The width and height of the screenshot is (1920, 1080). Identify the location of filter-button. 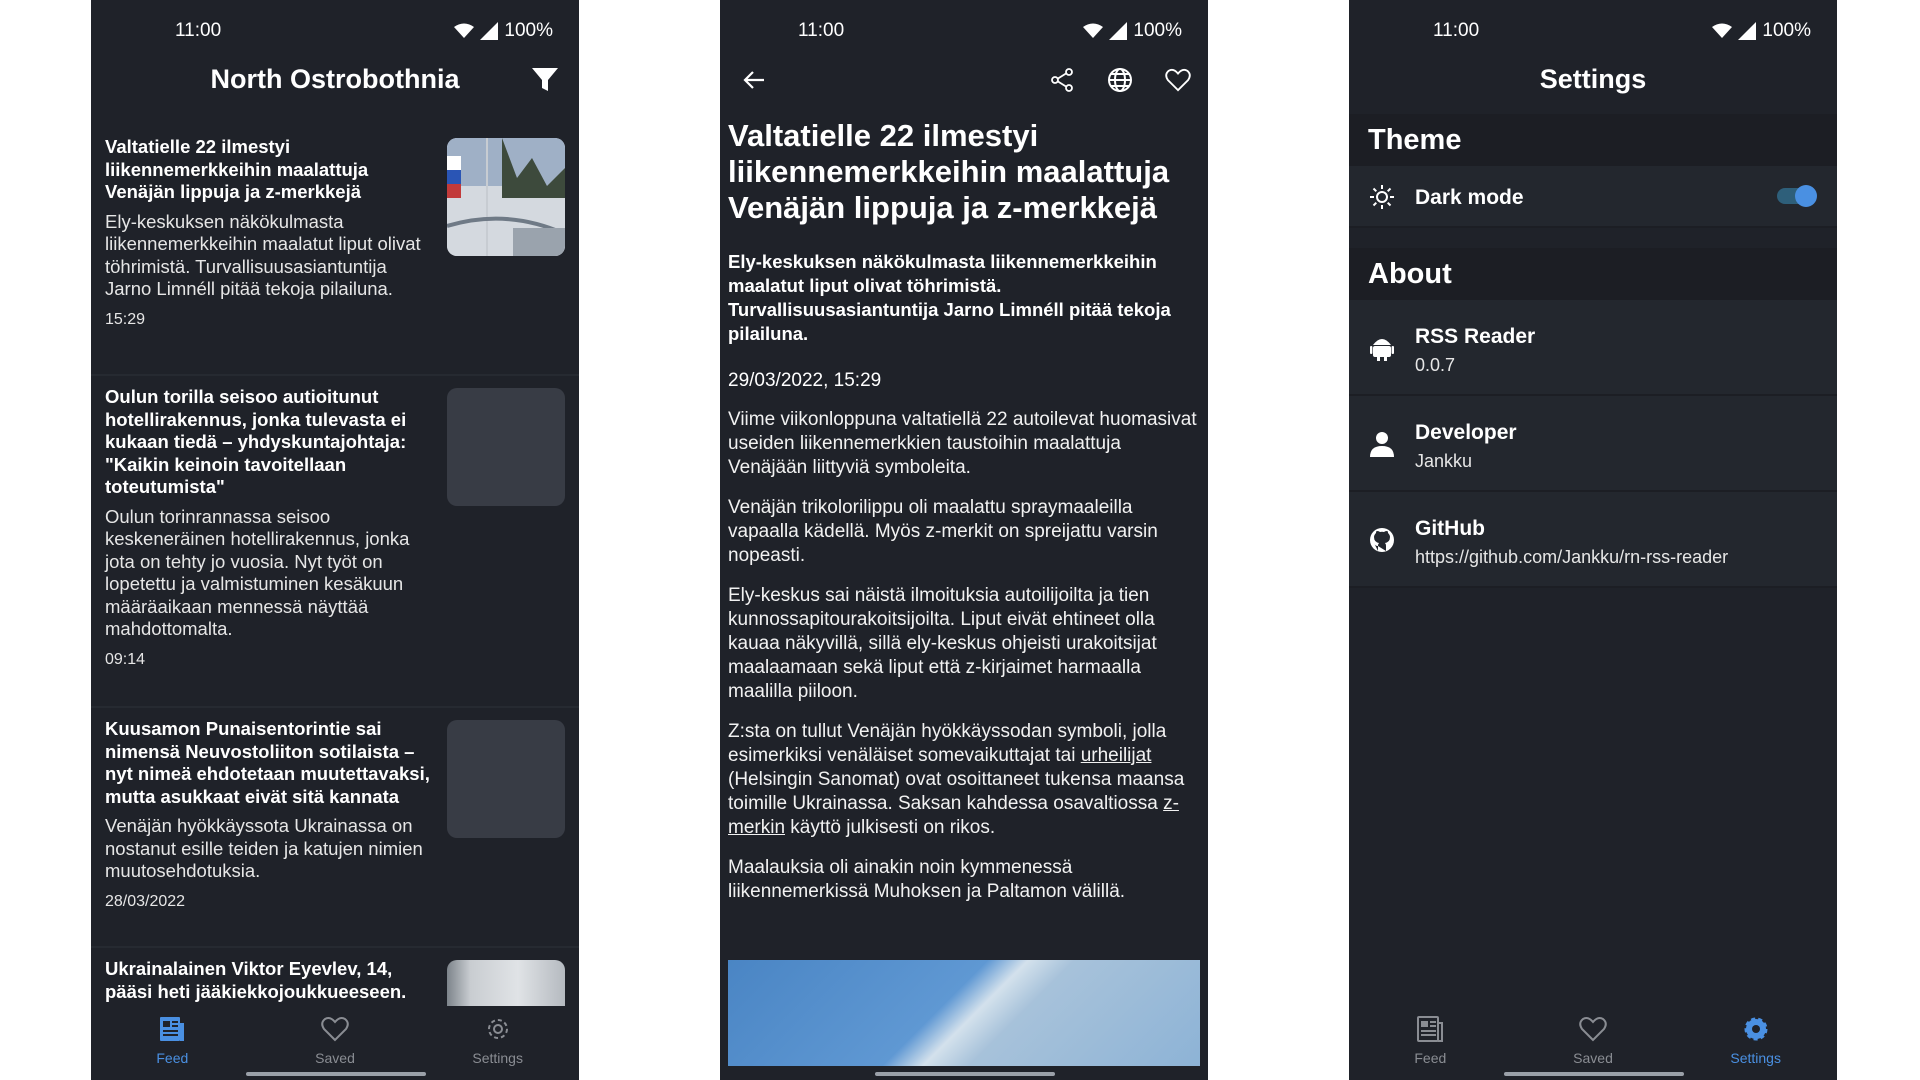
(545, 82).